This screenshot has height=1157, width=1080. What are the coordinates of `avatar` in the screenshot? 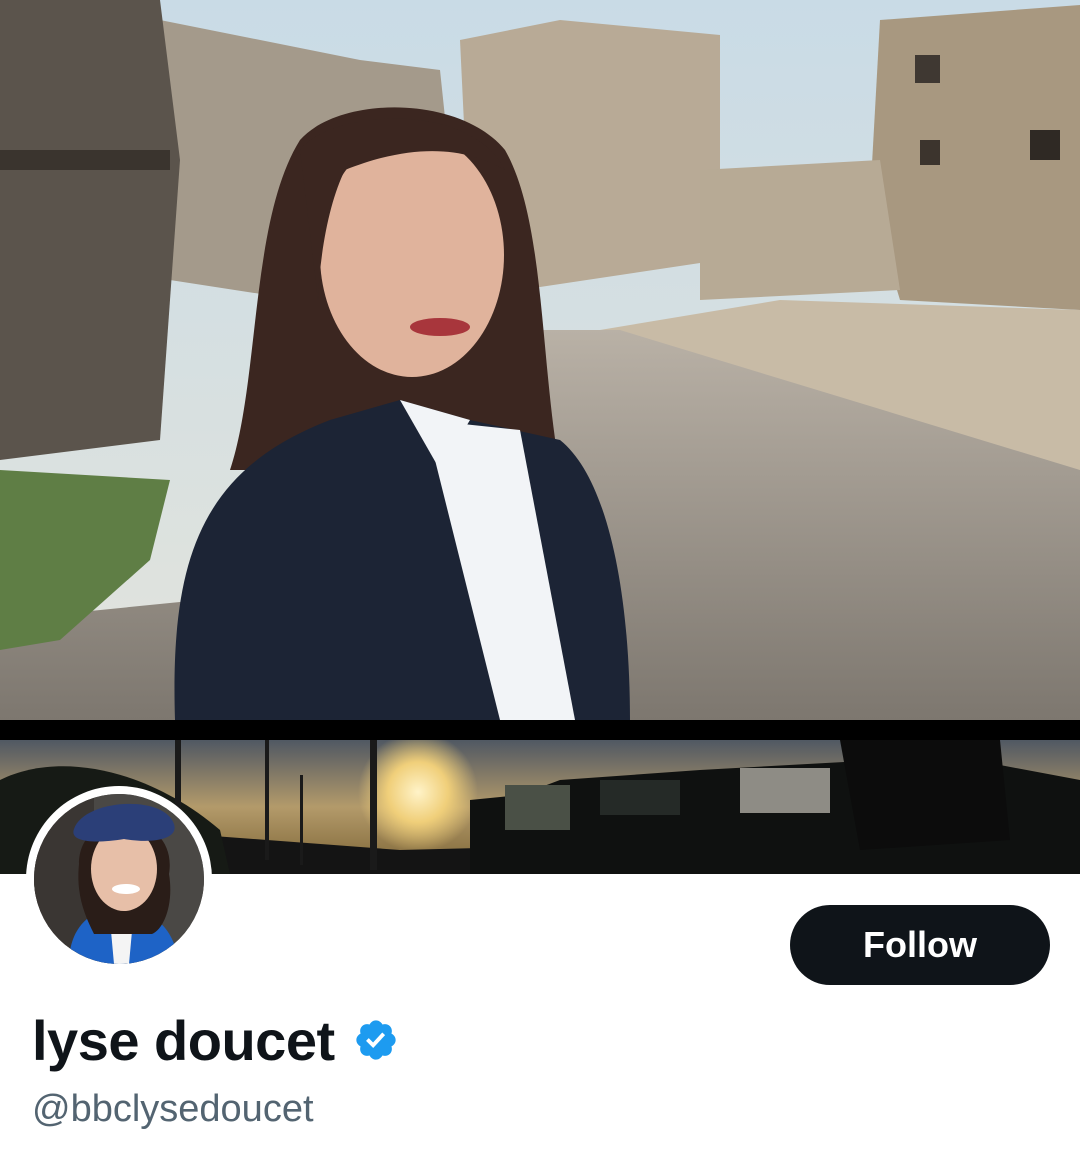 It's located at (119, 879).